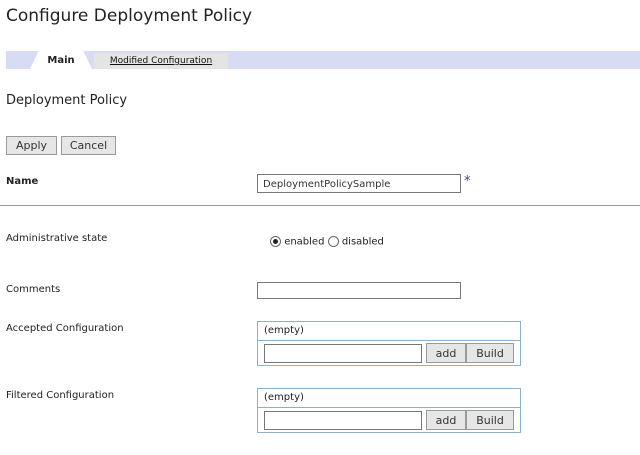 The width and height of the screenshot is (640, 455). What do you see at coordinates (33, 289) in the screenshot?
I see `comments-label: Comments` at bounding box center [33, 289].